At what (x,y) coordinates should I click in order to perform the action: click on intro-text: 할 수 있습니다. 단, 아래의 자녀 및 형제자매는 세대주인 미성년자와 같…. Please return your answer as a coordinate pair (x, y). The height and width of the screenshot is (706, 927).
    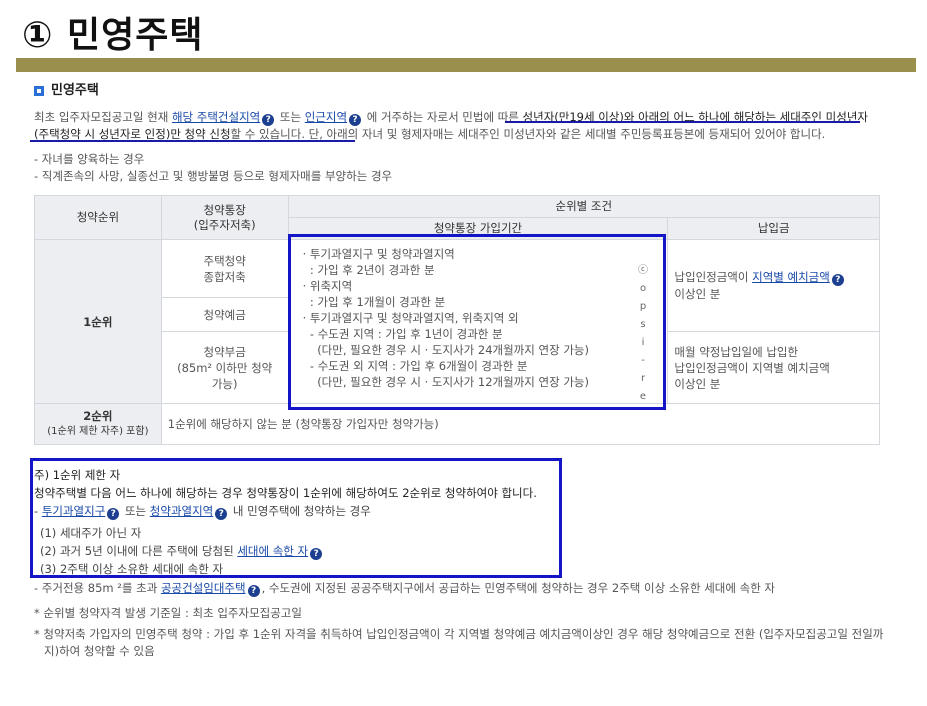
    Looking at the image, I should click on (528, 134).